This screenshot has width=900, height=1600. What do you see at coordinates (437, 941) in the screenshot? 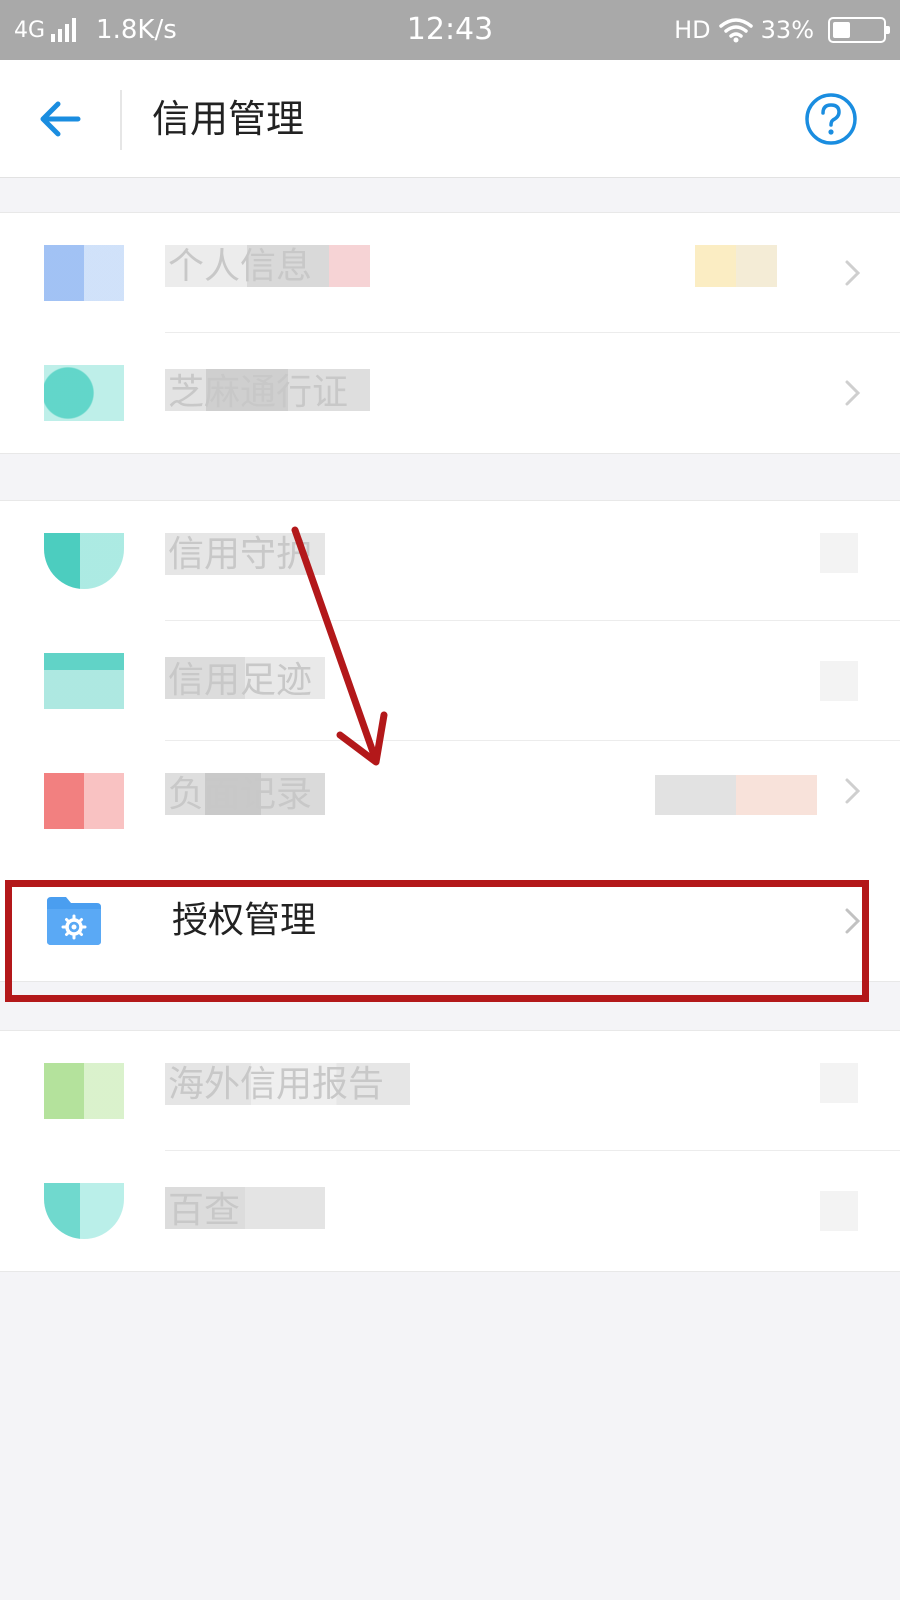
I see `annotation-highlight-box` at bounding box center [437, 941].